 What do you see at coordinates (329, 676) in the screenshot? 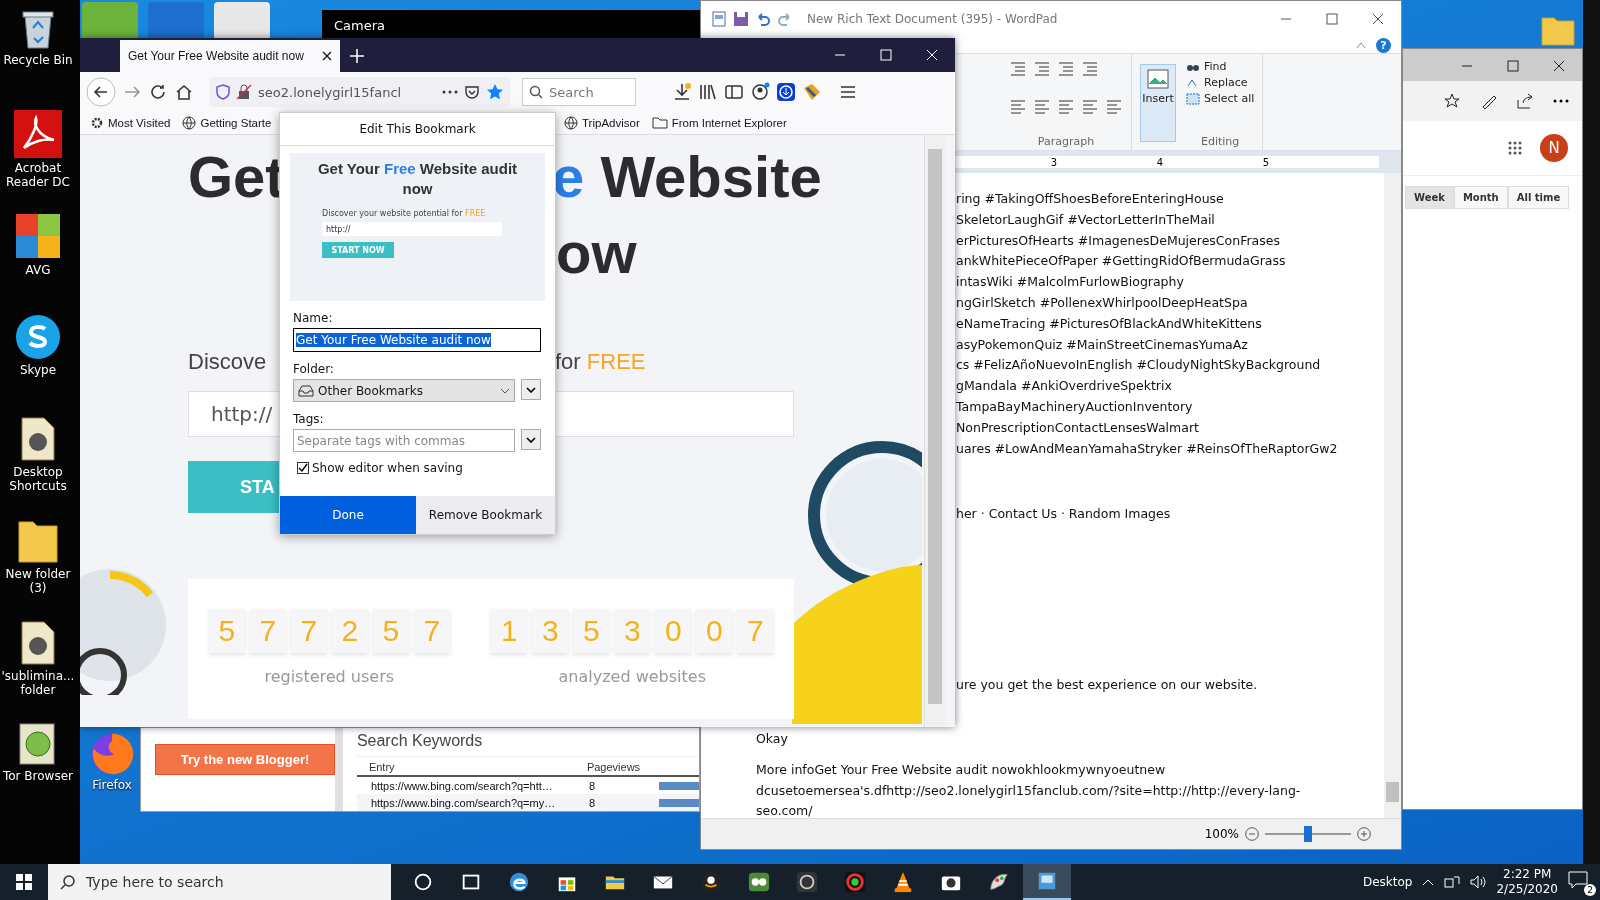
I see `counter-label: registered users` at bounding box center [329, 676].